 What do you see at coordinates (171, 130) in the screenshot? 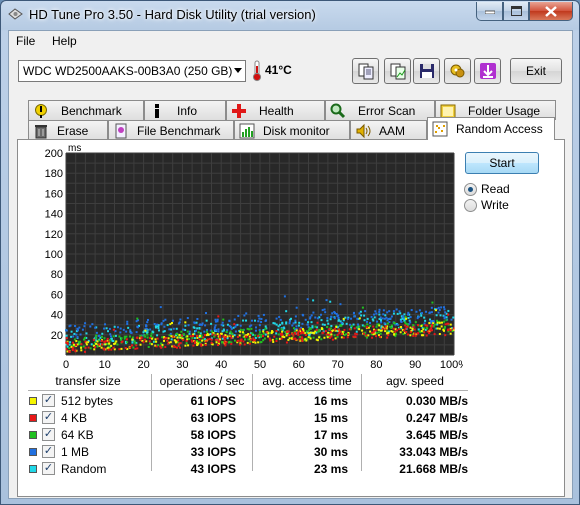
I see `tab-file-benchmark: File Benchmark` at bounding box center [171, 130].